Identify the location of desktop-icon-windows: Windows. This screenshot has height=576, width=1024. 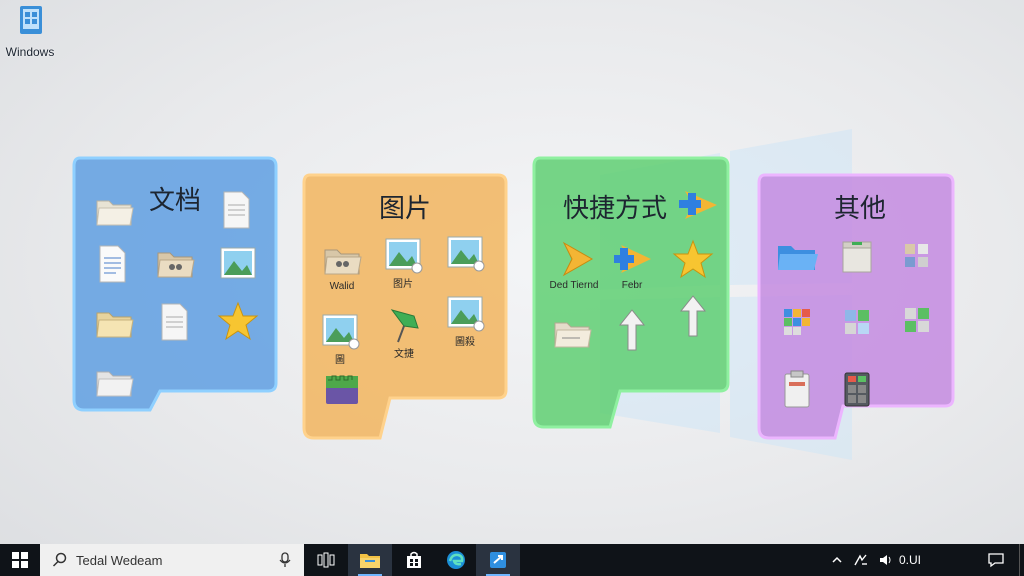
(30, 31).